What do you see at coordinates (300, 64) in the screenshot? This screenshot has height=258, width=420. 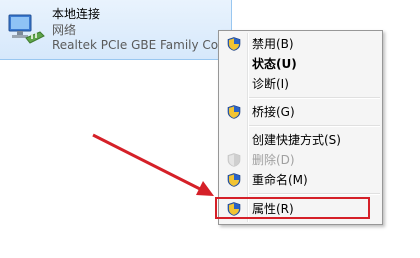 I see `menu-item-status: 状态(U)` at bounding box center [300, 64].